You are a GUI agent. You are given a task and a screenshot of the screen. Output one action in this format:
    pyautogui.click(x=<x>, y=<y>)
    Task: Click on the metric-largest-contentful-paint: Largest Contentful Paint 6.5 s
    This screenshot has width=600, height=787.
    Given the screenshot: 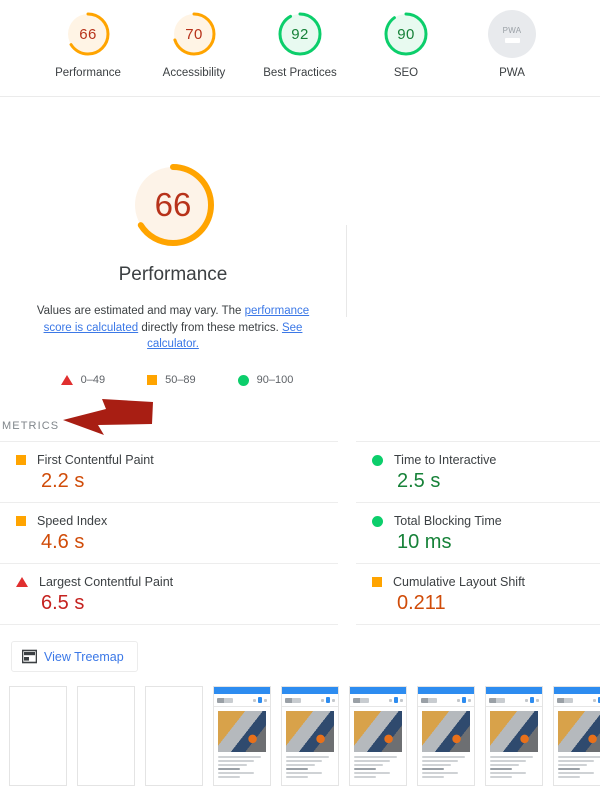 What is the action you would take?
    pyautogui.click(x=169, y=594)
    